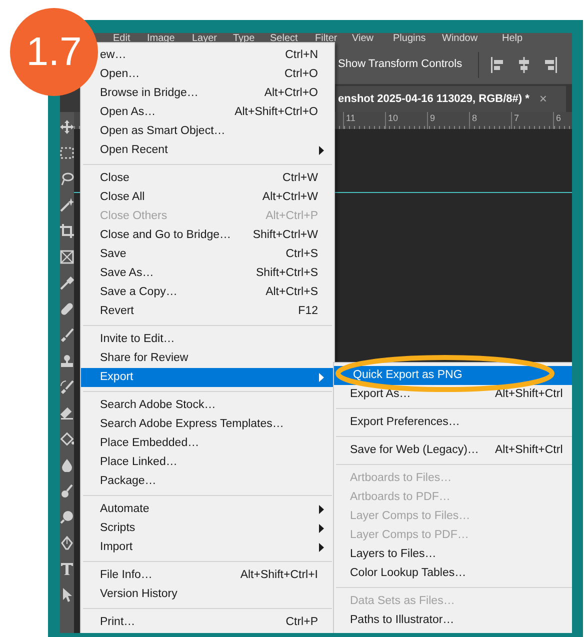  What do you see at coordinates (524, 64) in the screenshot?
I see `align-center-icon` at bounding box center [524, 64].